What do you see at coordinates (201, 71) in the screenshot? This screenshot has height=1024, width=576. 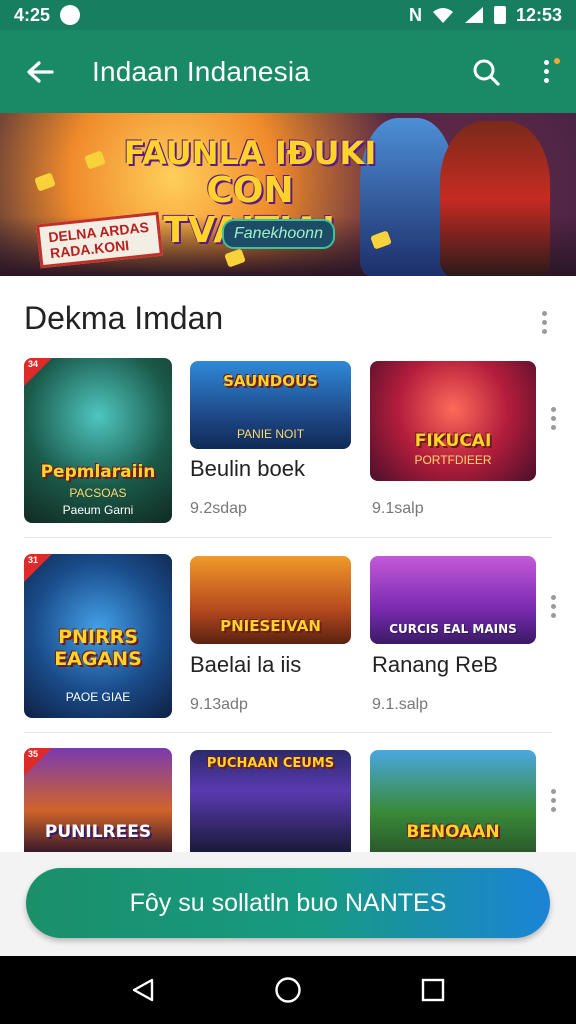 I see `page-title: Indaan Indanesia` at bounding box center [201, 71].